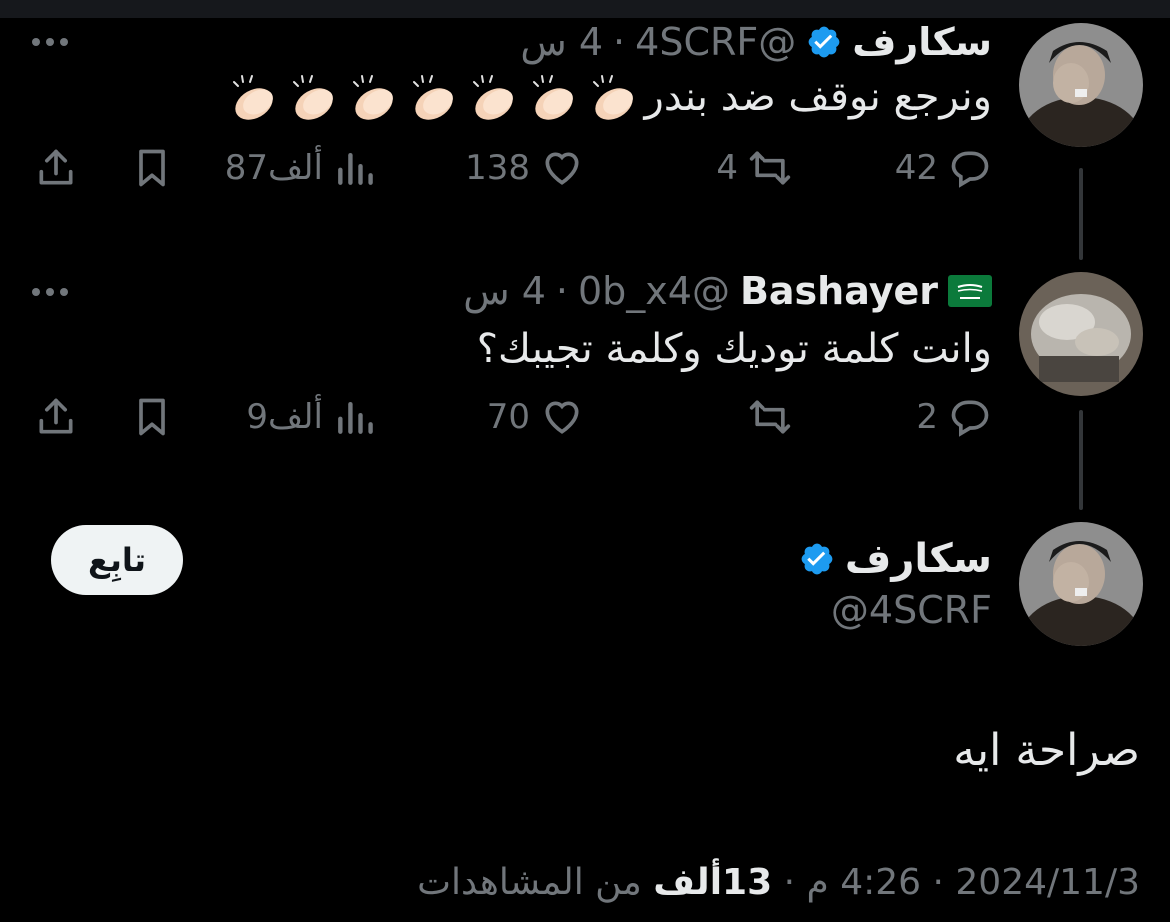  What do you see at coordinates (273, 168) in the screenshot?
I see `views-count: 87ألف` at bounding box center [273, 168].